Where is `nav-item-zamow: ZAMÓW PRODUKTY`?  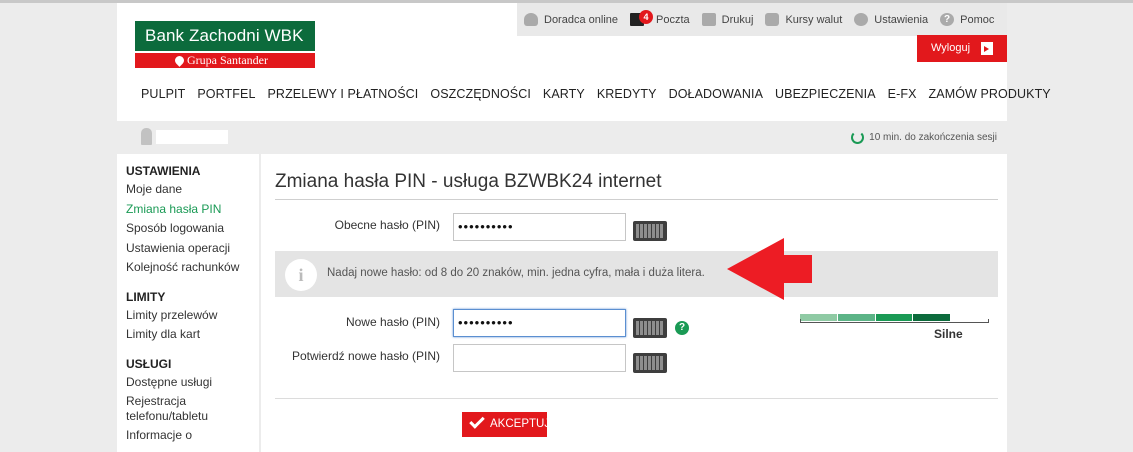
nav-item-zamow: ZAMÓW PRODUKTY is located at coordinates (990, 94).